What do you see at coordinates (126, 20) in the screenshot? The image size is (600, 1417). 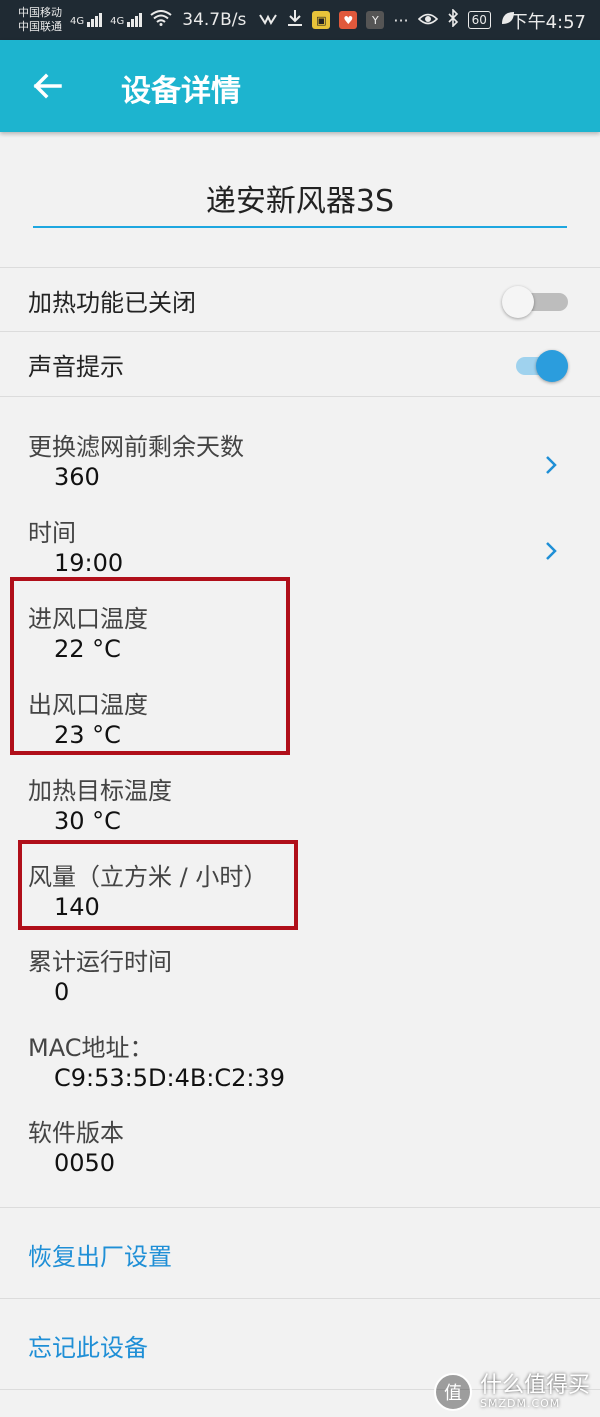 I see `signal-2-icon: 4G` at bounding box center [126, 20].